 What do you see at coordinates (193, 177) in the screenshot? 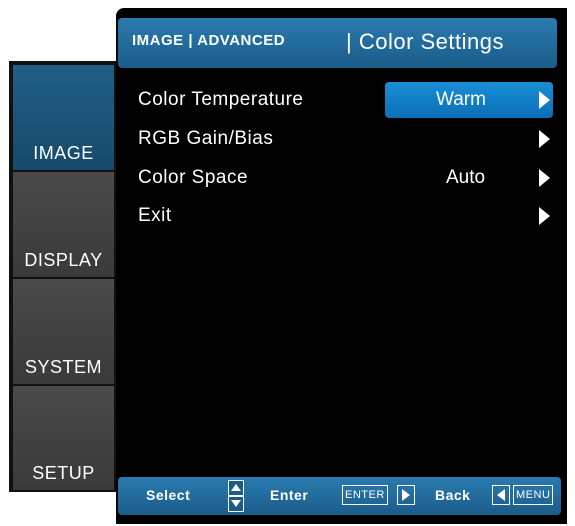
I see `menu-item-label: Color Space` at bounding box center [193, 177].